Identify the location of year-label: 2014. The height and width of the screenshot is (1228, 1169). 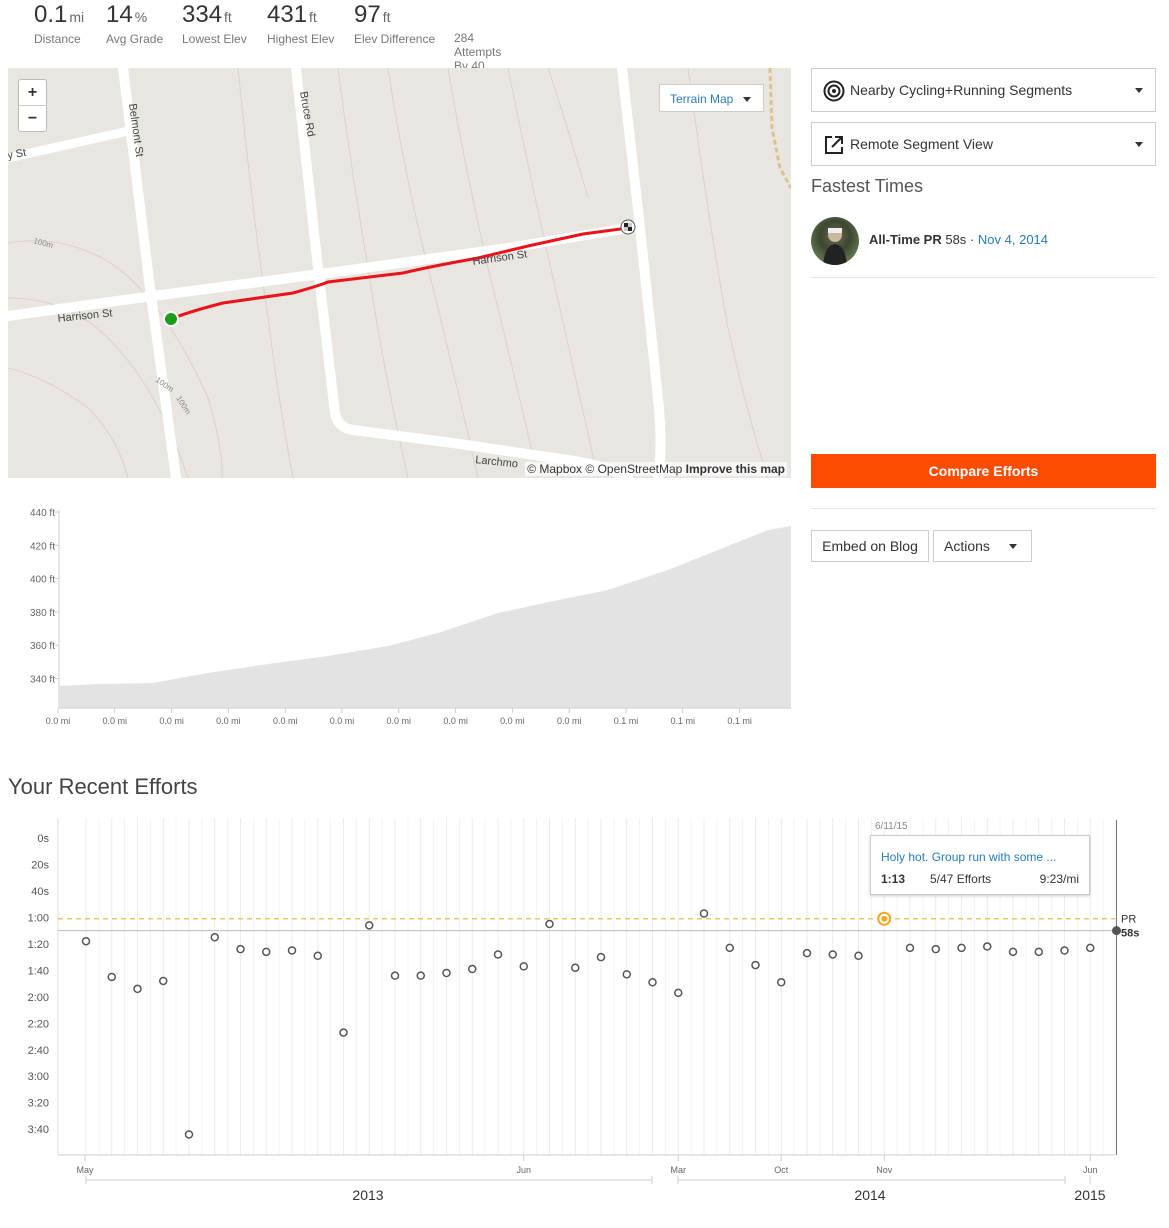
(869, 1195).